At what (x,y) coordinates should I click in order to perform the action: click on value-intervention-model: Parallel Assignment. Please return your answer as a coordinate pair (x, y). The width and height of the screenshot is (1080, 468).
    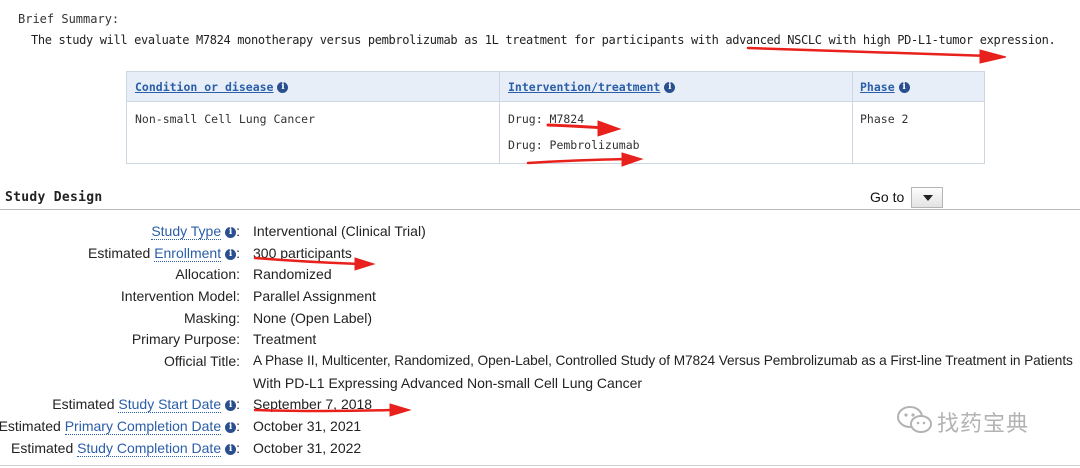
    Looking at the image, I should click on (314, 296).